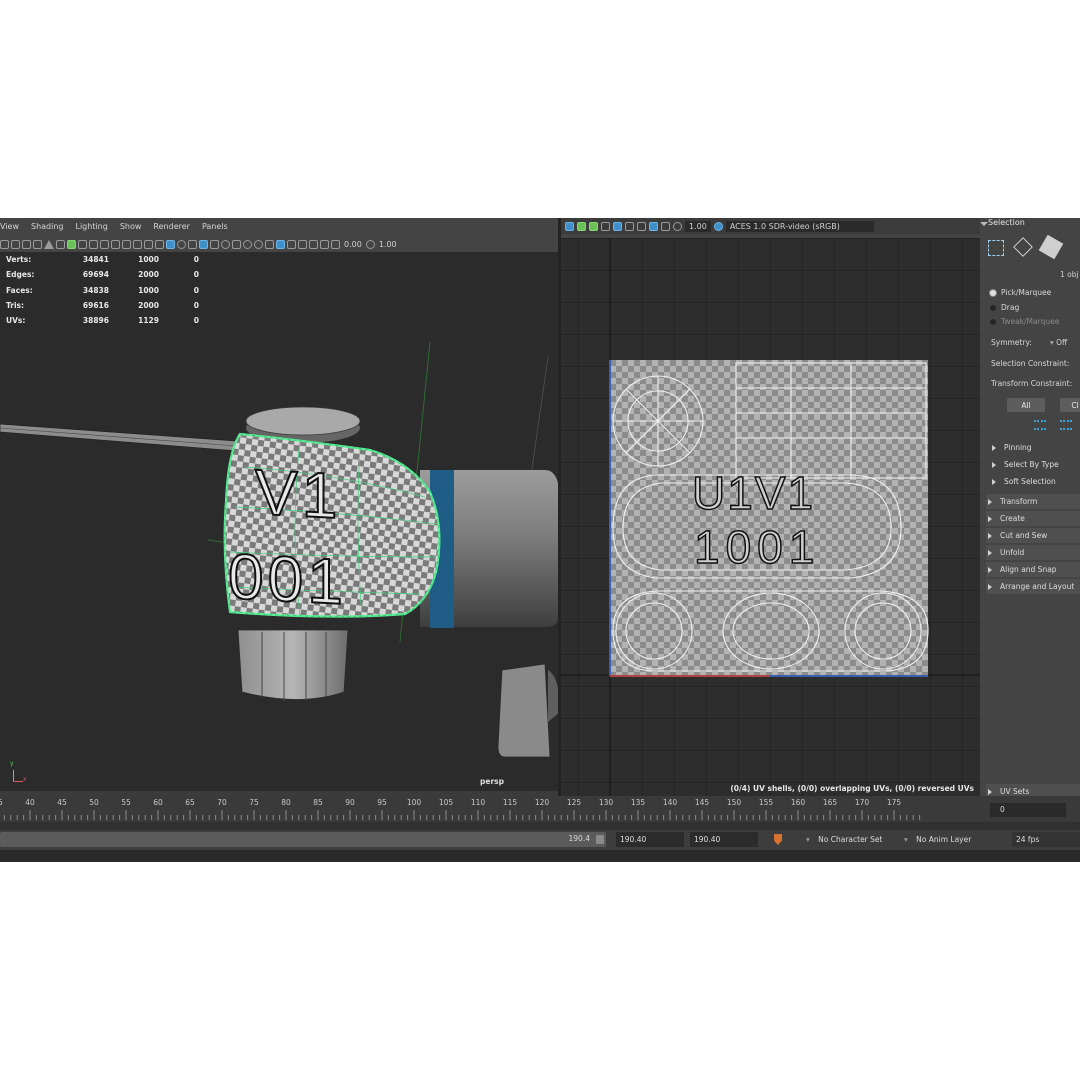 The height and width of the screenshot is (1080, 1080). What do you see at coordinates (215, 229) in the screenshot?
I see `menu-panels: Panels` at bounding box center [215, 229].